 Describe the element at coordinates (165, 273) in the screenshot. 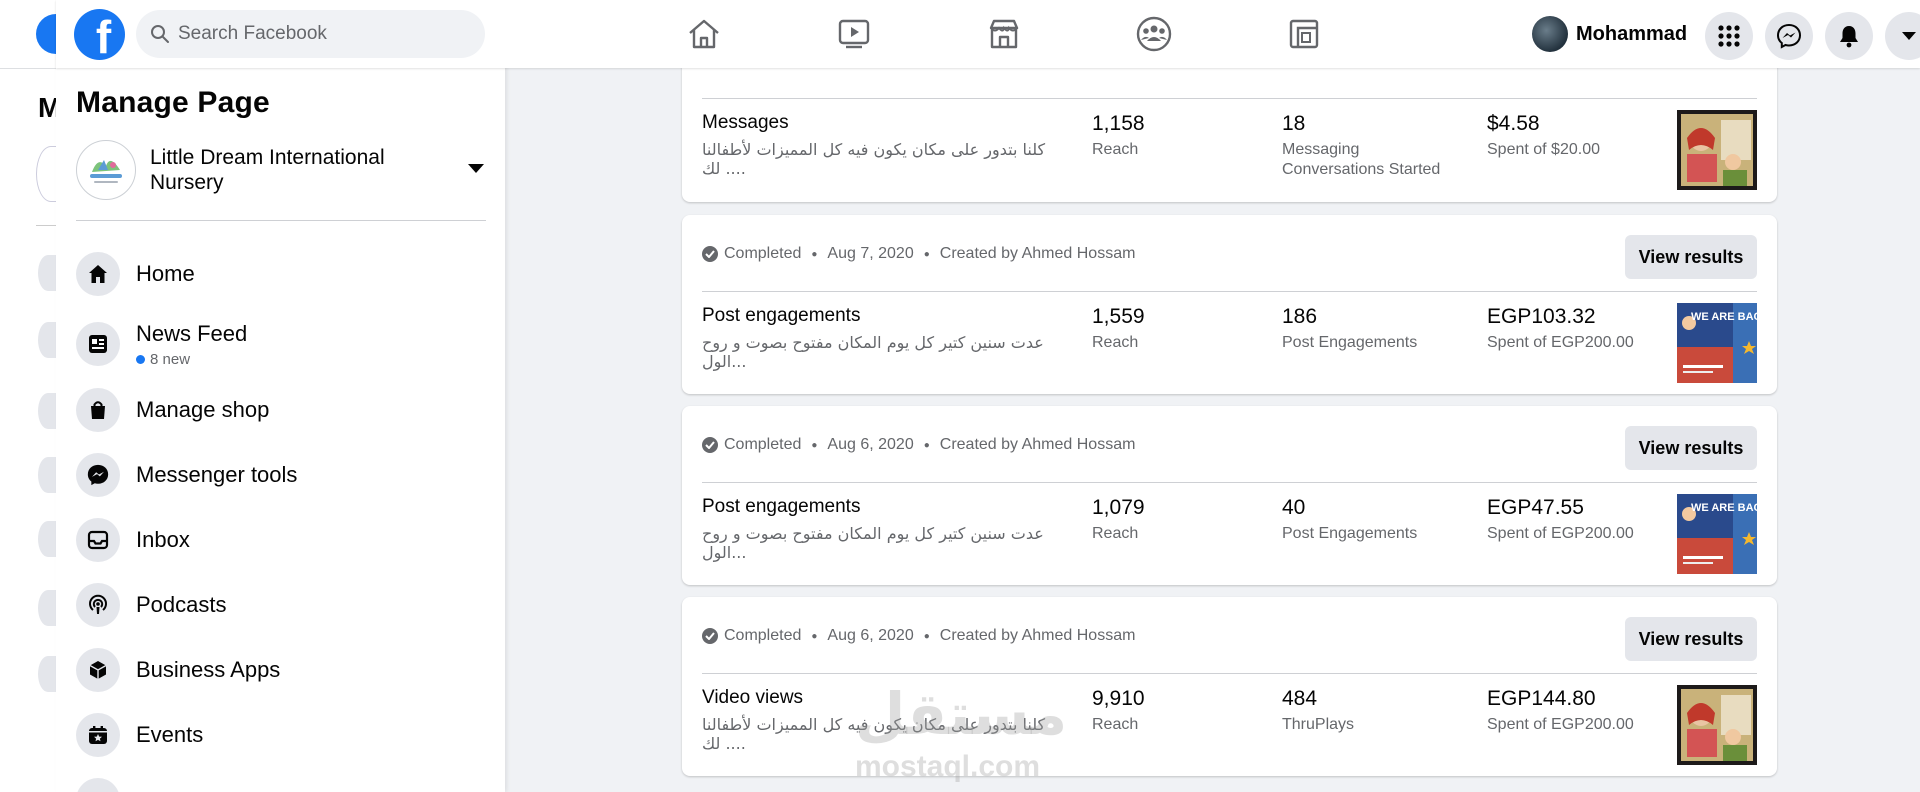

I see `nav-label: Home` at that location.